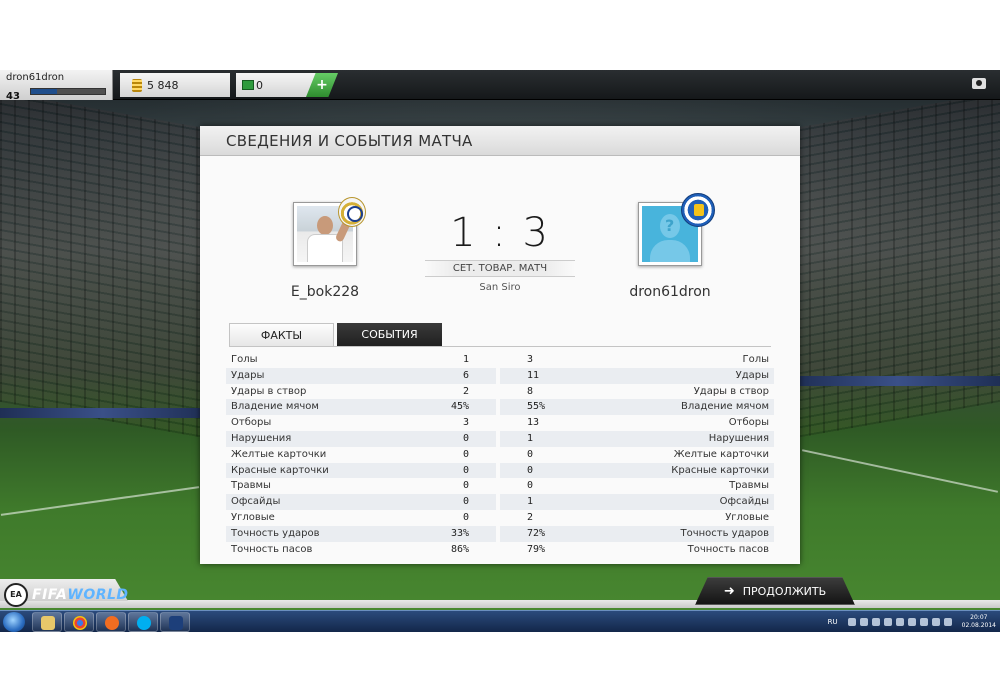  I want to click on tab-bar: ФАКТЫ СОБЫТИЯ, so click(337, 335).